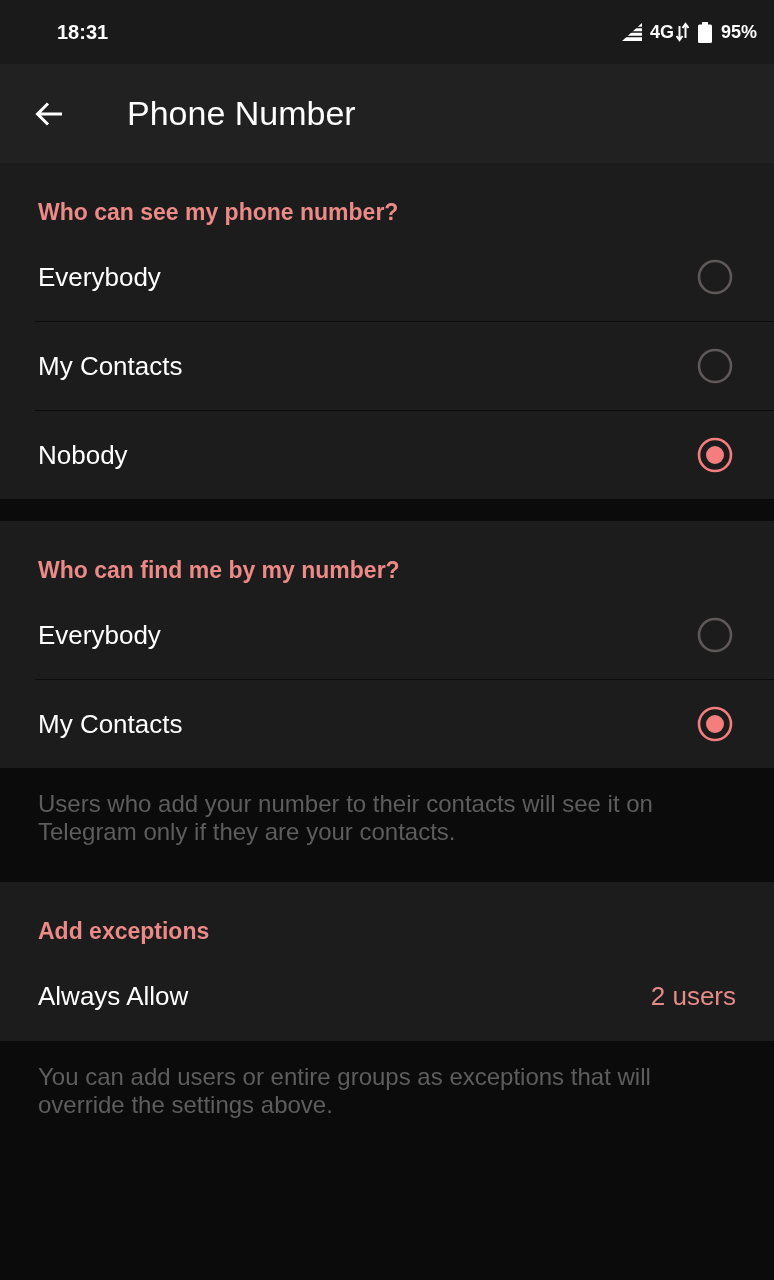  I want to click on section-header: Add exceptions, so click(124, 931).